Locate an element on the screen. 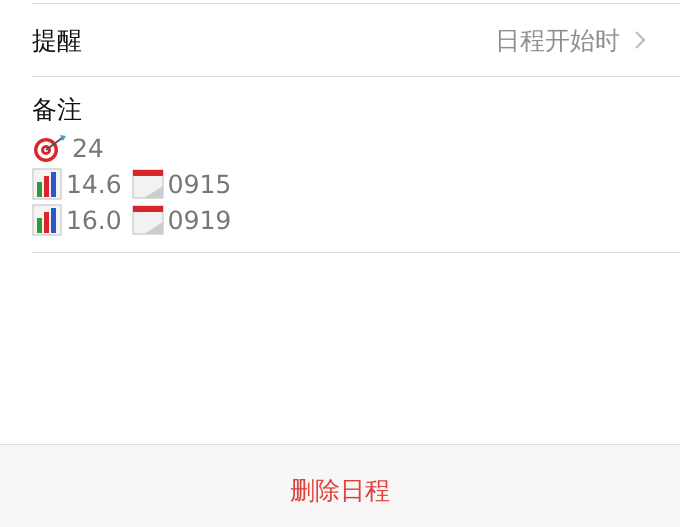  note-text: 0919 is located at coordinates (200, 220).